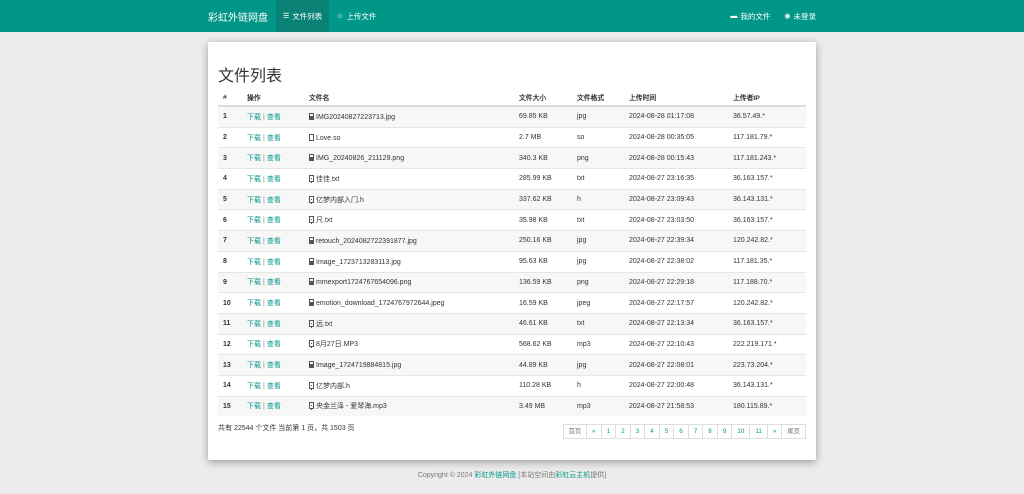 The image size is (1024, 494). I want to click on page-link: 尾页, so click(793, 431).